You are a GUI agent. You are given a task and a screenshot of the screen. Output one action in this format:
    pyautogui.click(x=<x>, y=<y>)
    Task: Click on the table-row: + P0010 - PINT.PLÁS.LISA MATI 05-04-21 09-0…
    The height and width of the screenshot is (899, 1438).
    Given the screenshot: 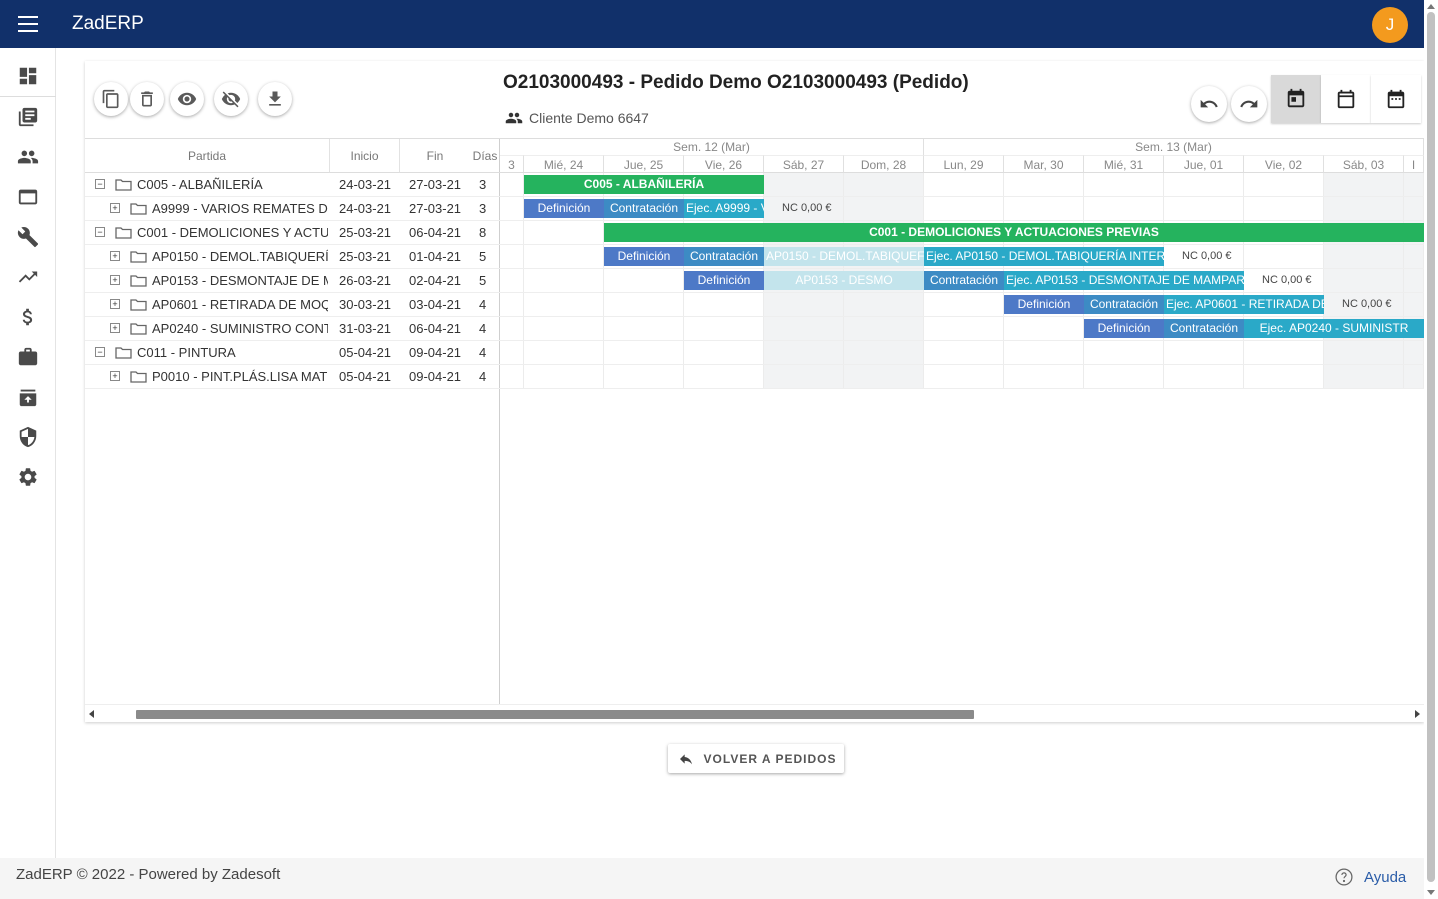 What is the action you would take?
    pyautogui.click(x=292, y=377)
    